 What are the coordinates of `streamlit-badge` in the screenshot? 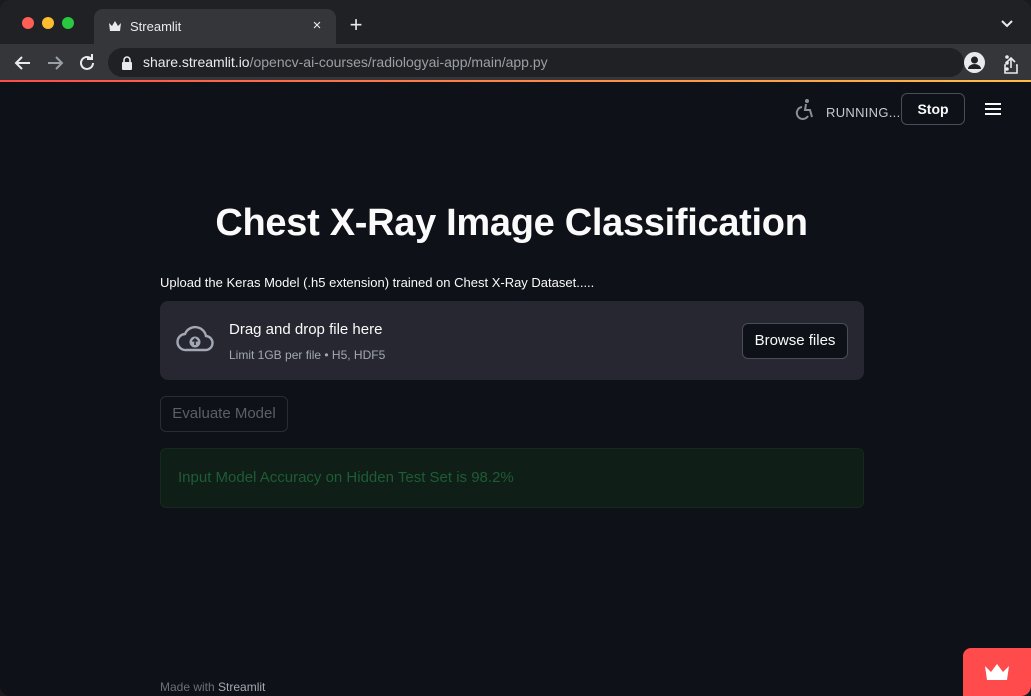 It's located at (997, 672).